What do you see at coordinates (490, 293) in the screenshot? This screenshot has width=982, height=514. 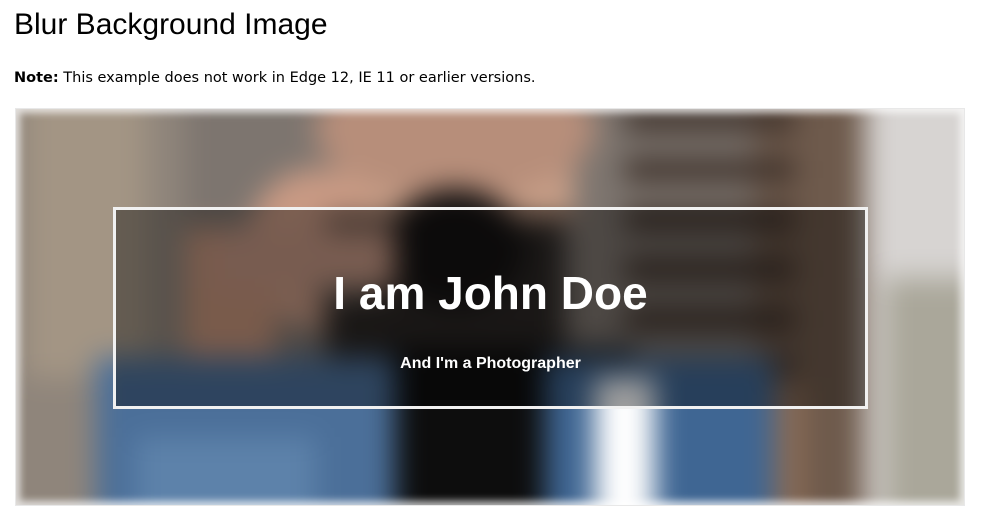 I see `hero-title: I am John Doe` at bounding box center [490, 293].